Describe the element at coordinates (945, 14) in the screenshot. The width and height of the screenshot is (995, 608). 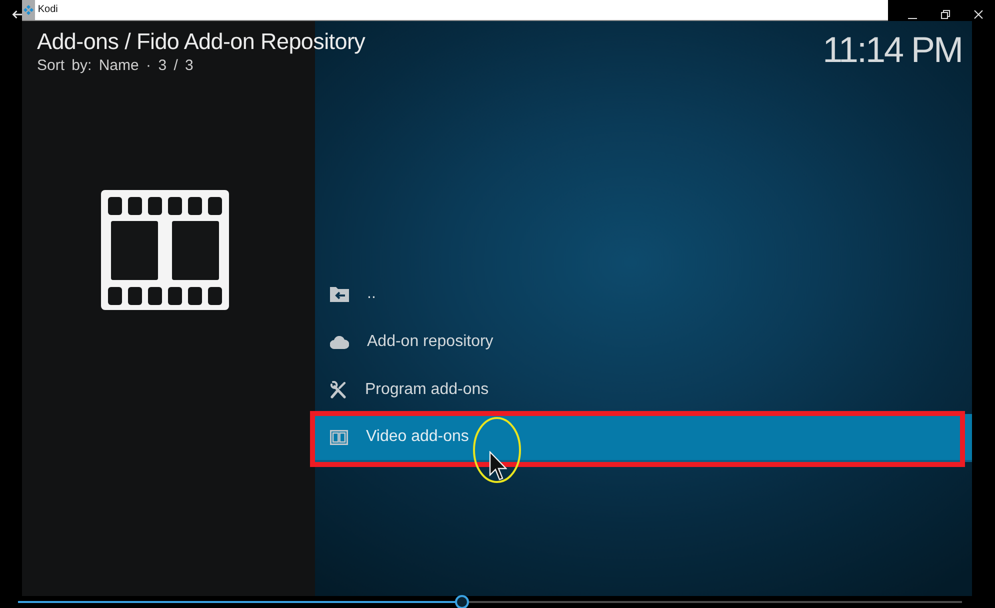
I see `restore-icon` at that location.